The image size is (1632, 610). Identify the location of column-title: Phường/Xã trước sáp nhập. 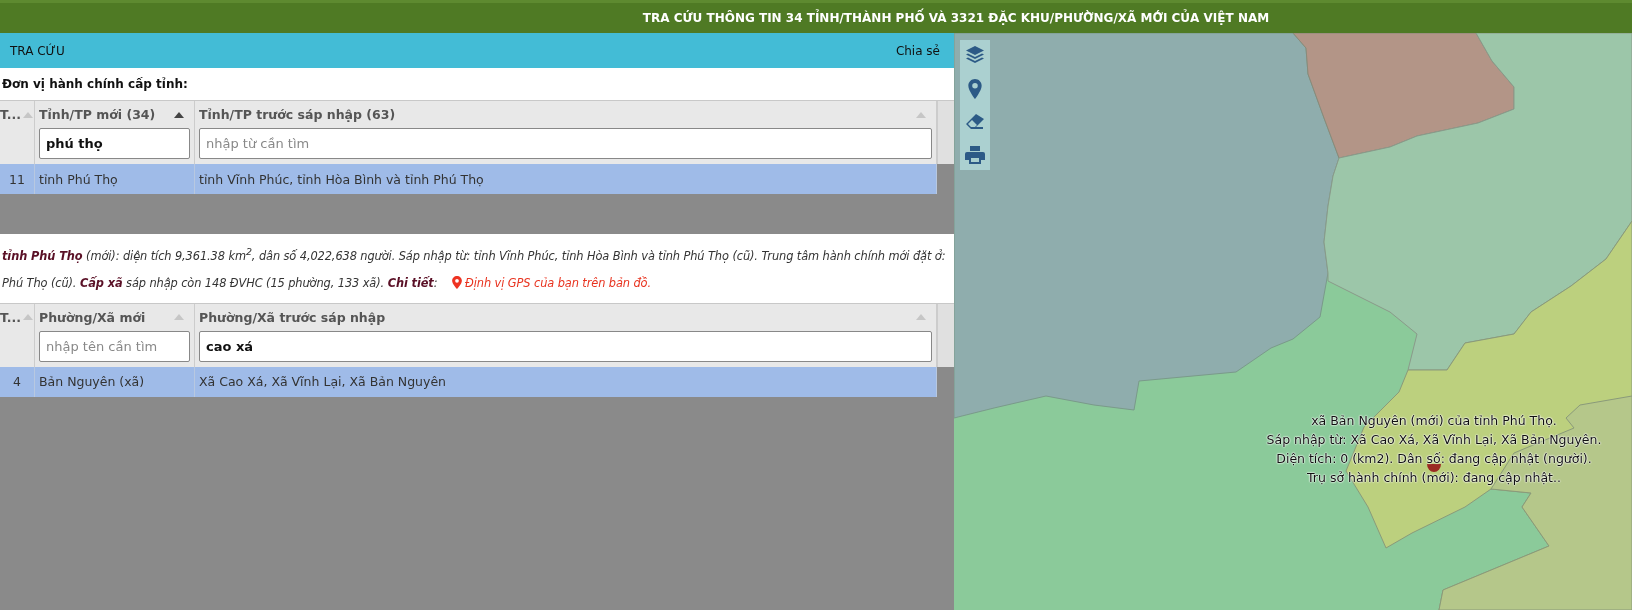
(292, 317).